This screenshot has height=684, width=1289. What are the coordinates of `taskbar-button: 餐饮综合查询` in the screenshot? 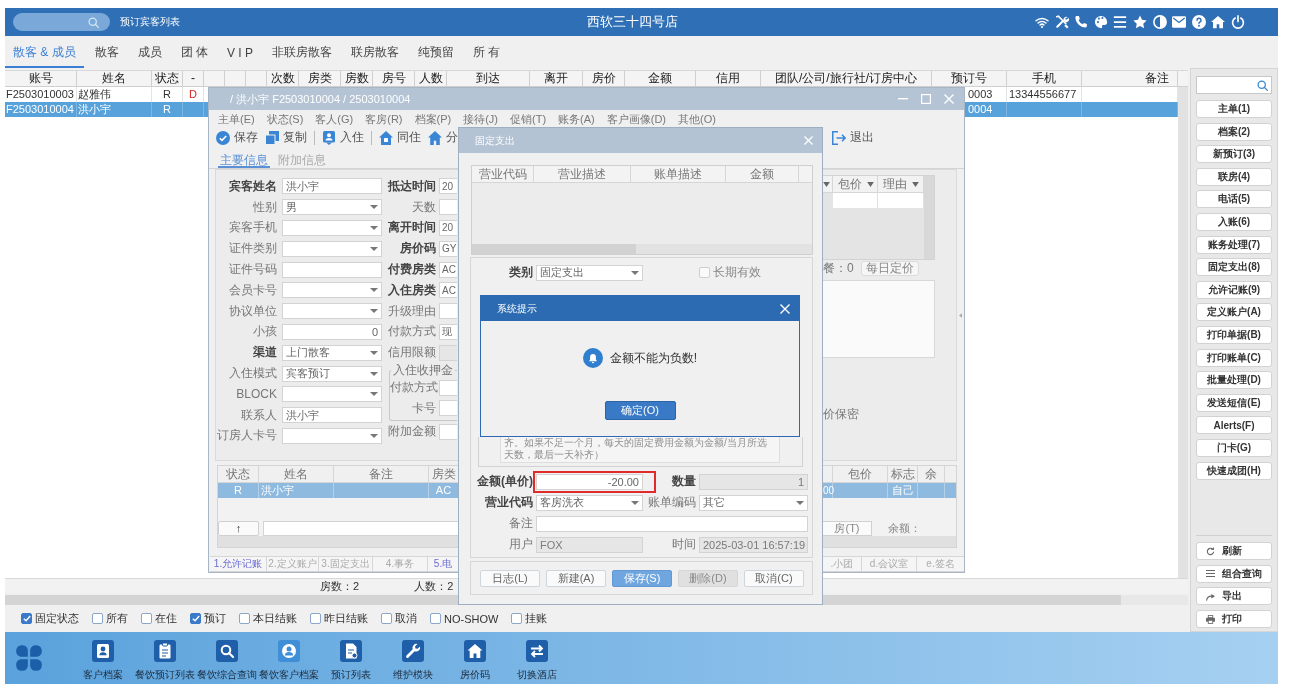 It's located at (227, 661).